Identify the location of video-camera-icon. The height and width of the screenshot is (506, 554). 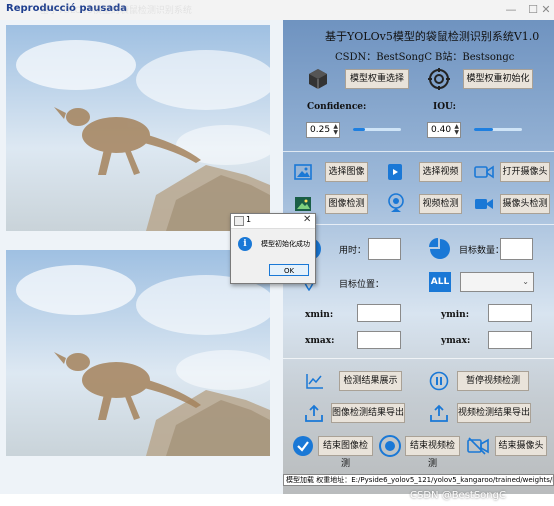
(484, 172).